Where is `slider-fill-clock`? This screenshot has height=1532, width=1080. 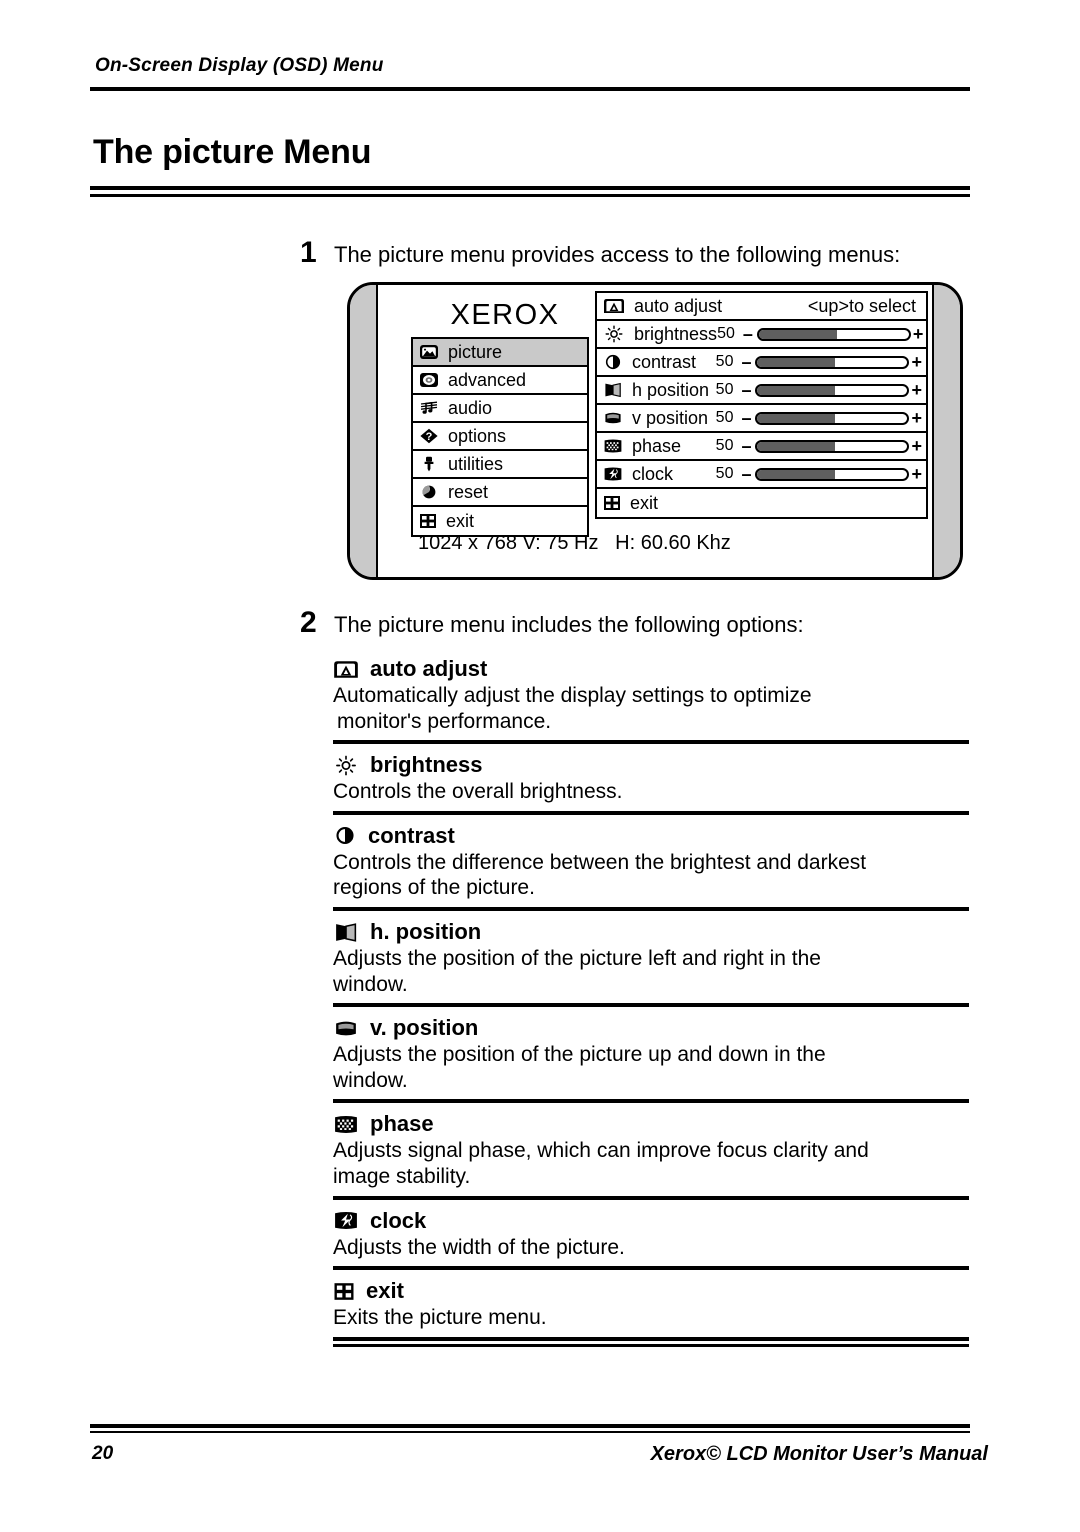
slider-fill-clock is located at coordinates (796, 474).